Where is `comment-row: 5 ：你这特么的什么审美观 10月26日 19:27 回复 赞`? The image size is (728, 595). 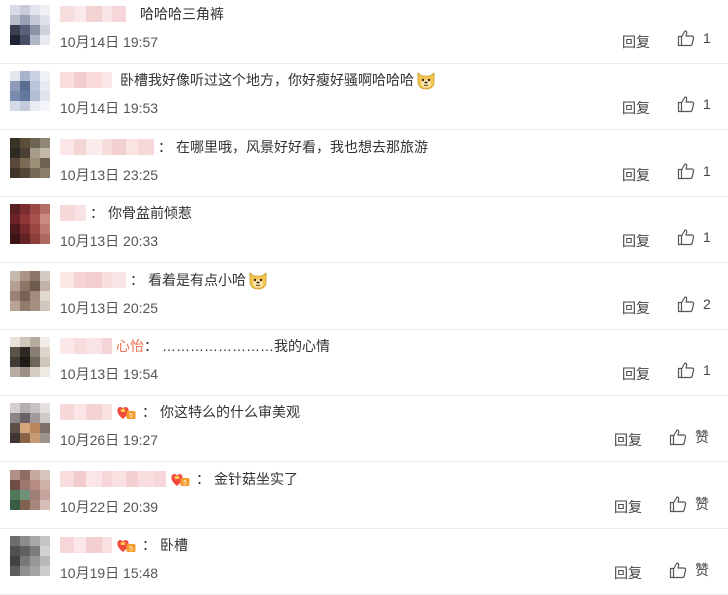
comment-row: 5 ：你这特么的什么审美观 10月26日 19:27 回复 赞 is located at coordinates (364, 429).